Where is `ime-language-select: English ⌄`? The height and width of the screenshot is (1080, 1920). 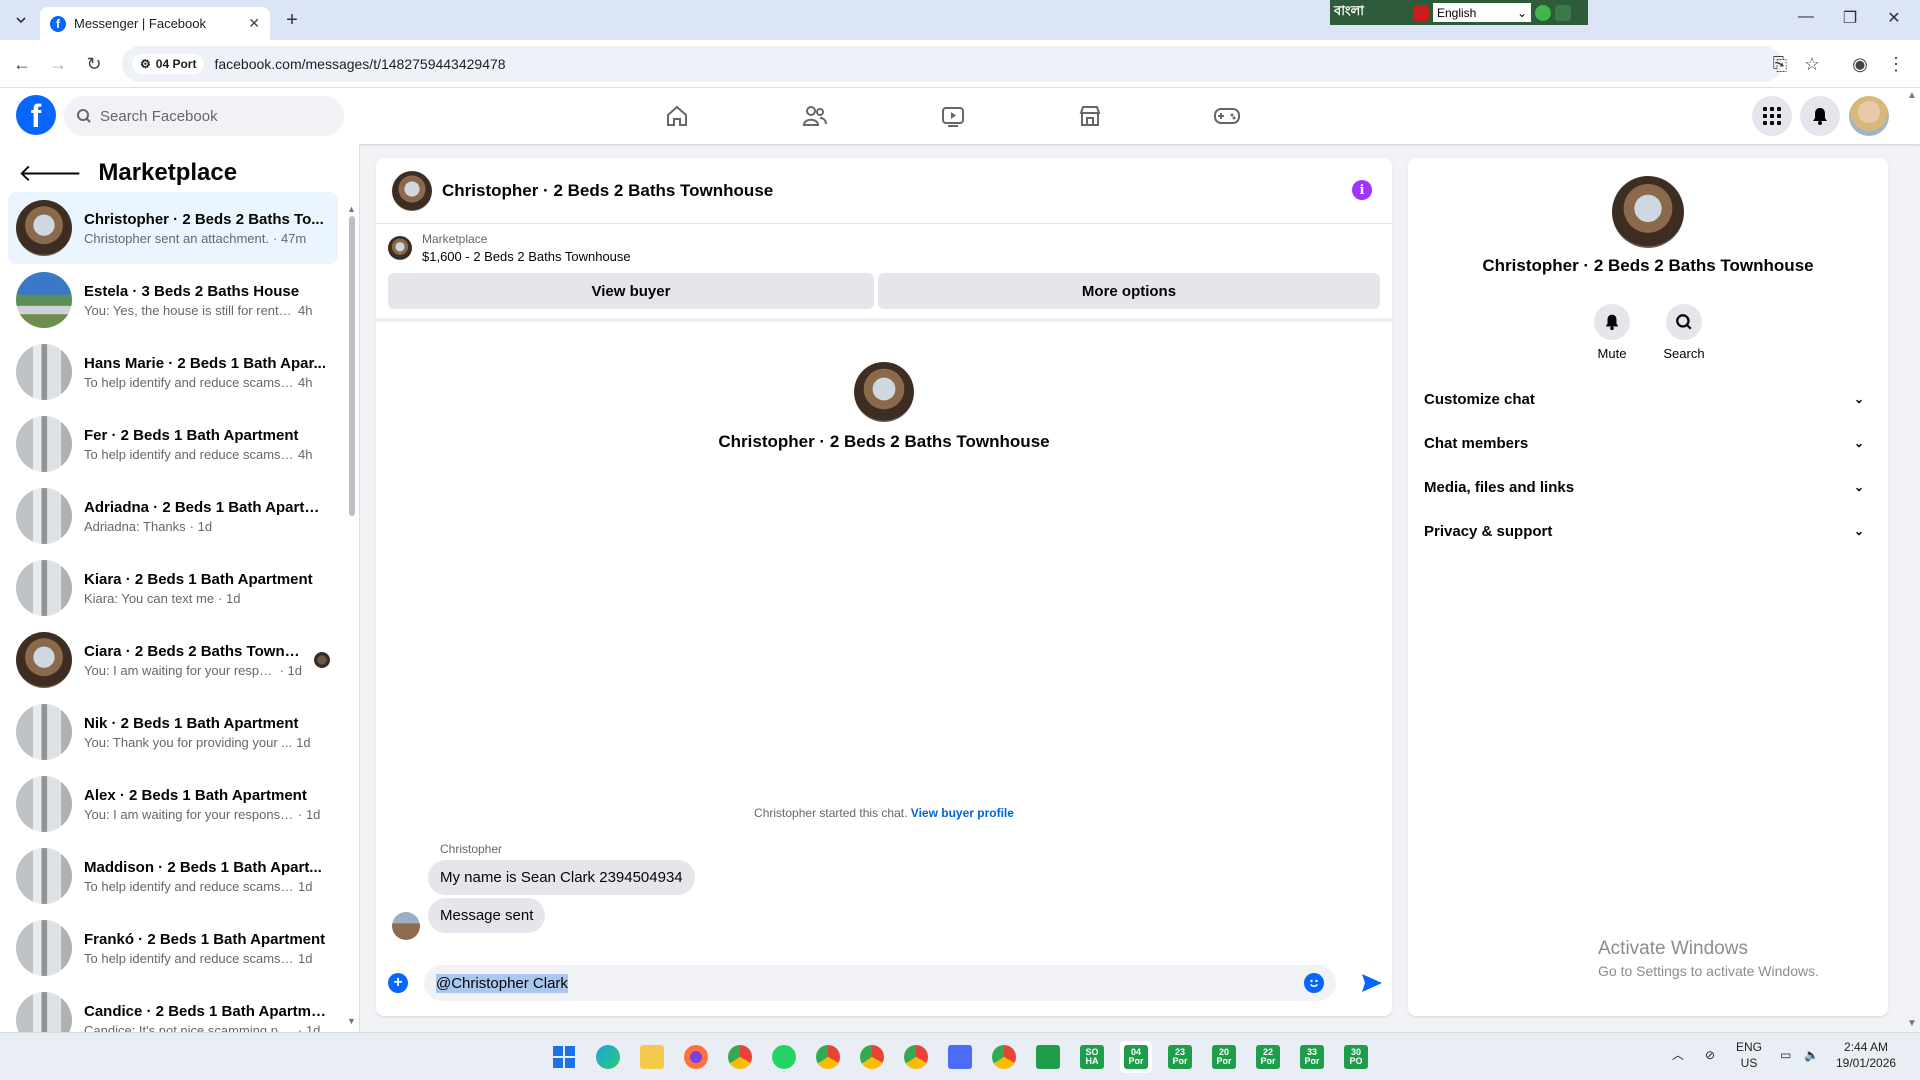 ime-language-select: English ⌄ is located at coordinates (1482, 12).